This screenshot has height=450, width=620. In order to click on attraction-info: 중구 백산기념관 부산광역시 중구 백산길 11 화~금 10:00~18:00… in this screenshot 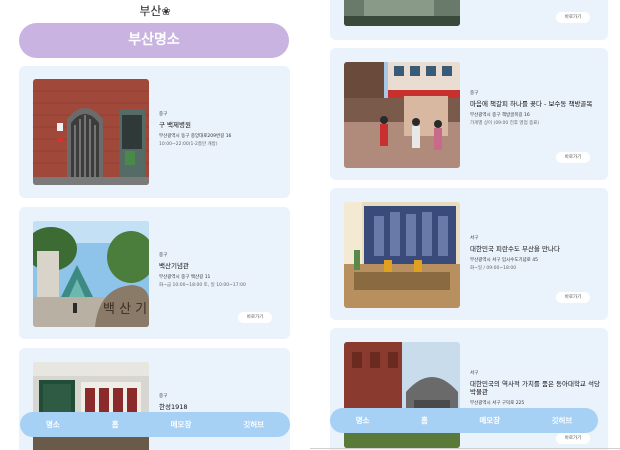, I will do `click(224, 270)`.